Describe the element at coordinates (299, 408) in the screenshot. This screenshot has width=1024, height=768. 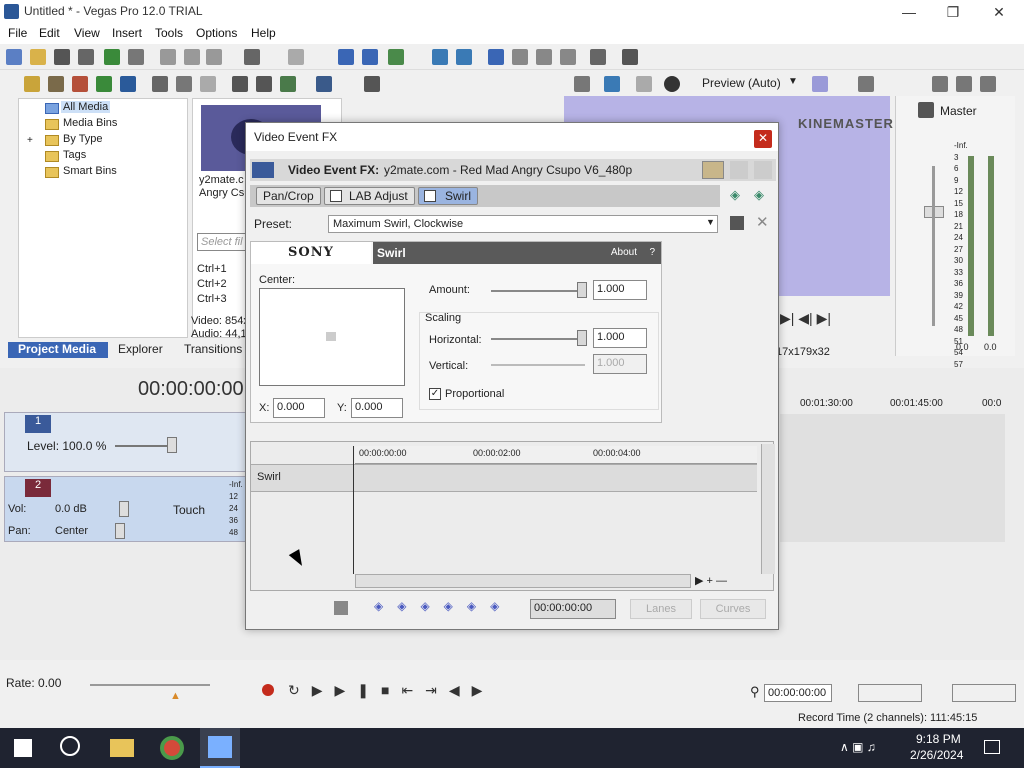
I see `x-input: 0.000` at that location.